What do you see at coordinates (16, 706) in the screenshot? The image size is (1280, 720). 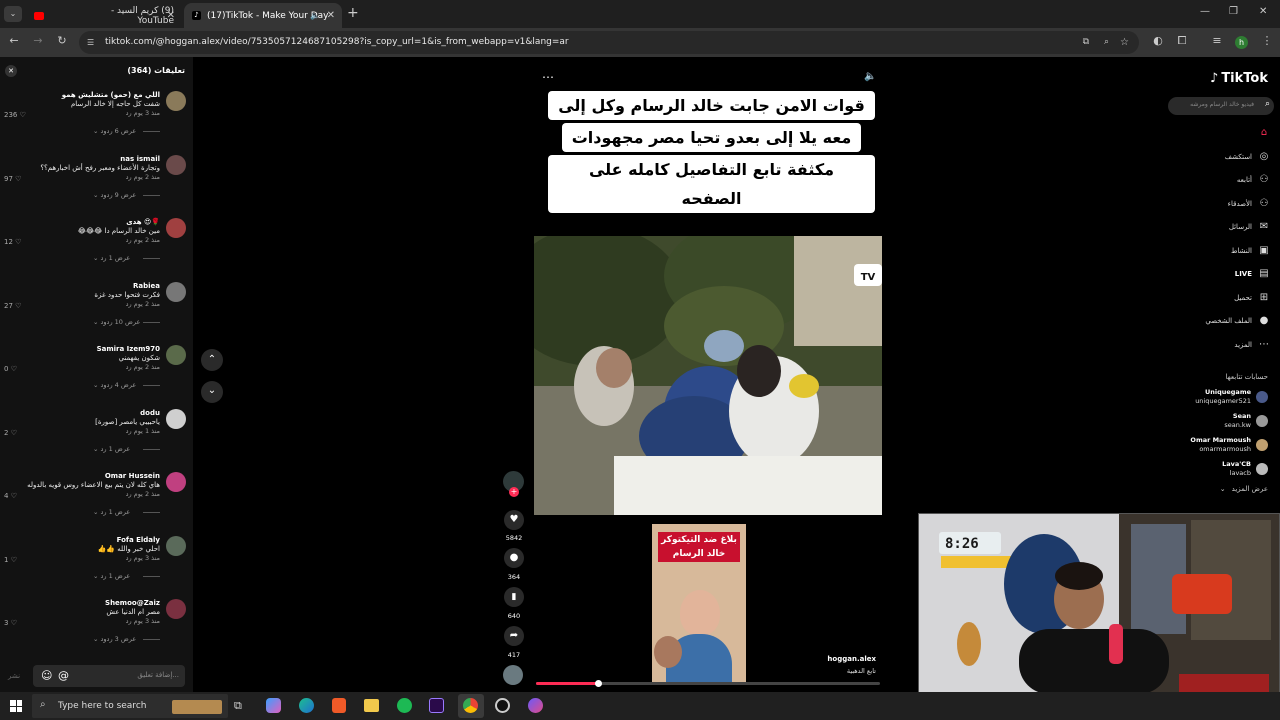 I see `windows-start-icon` at bounding box center [16, 706].